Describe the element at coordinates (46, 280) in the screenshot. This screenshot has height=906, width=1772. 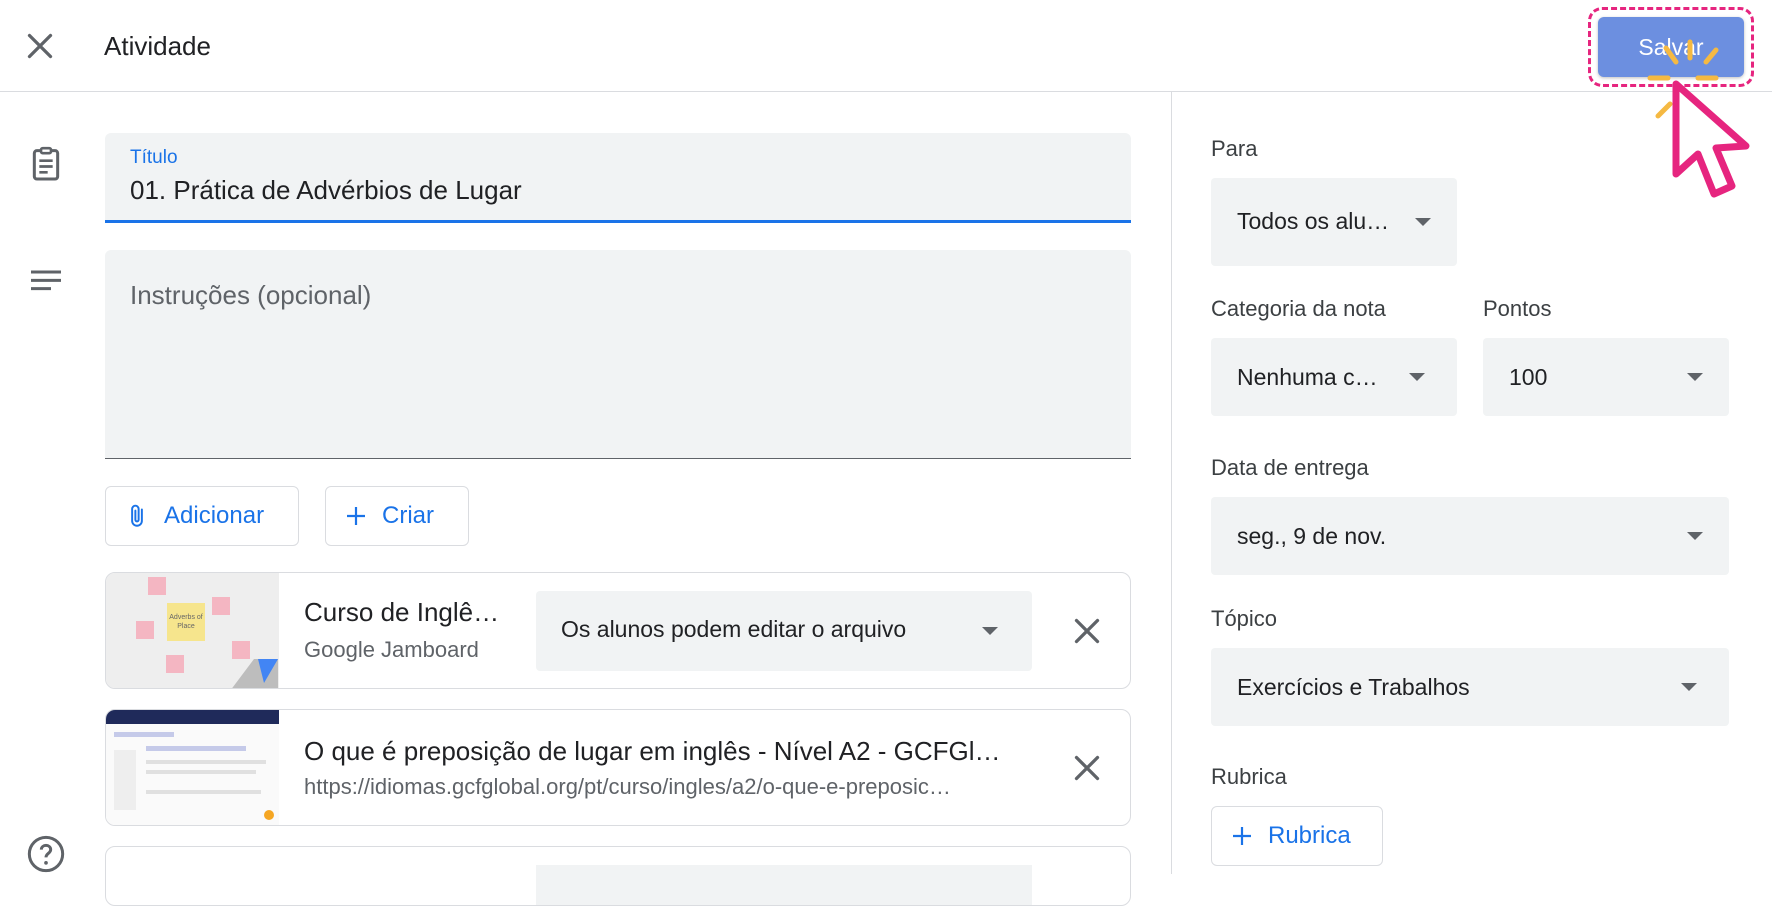
I see `notes-icon` at that location.